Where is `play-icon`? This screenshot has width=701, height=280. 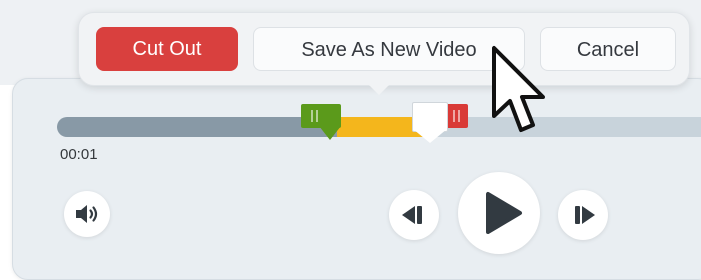 play-icon is located at coordinates (504, 213).